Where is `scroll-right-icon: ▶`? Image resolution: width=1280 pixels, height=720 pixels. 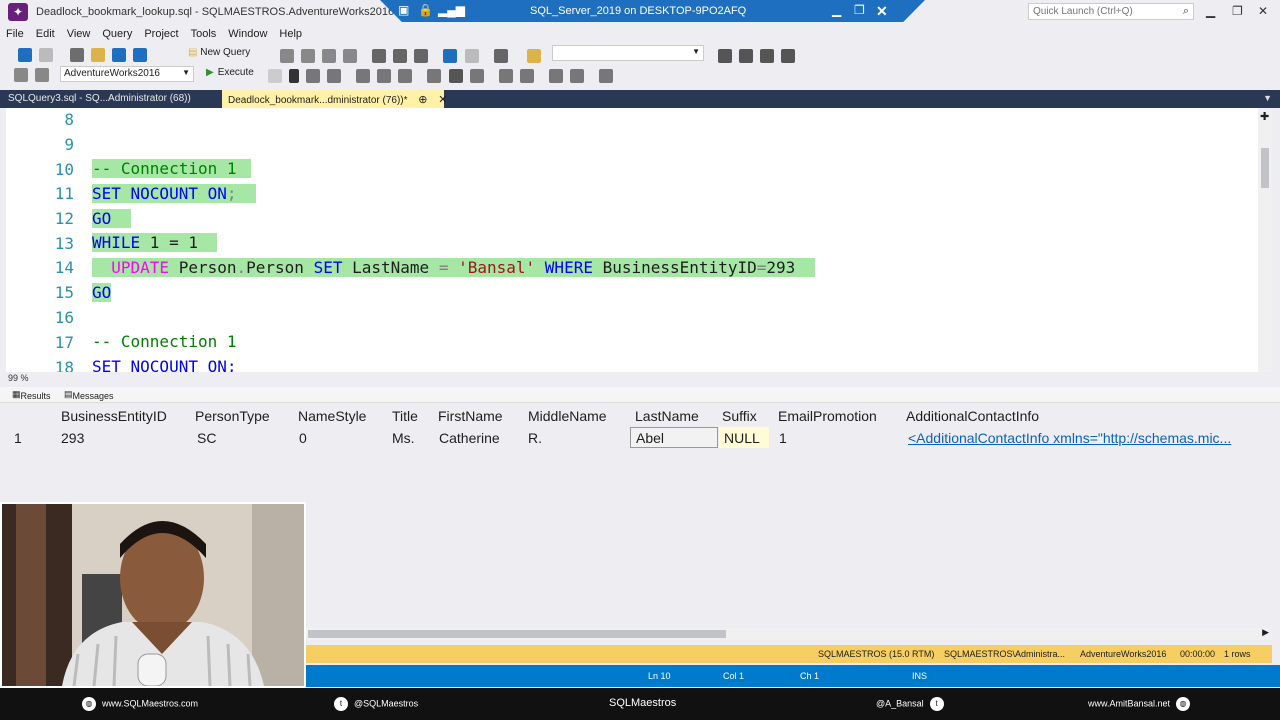 scroll-right-icon: ▶ is located at coordinates (1265, 632).